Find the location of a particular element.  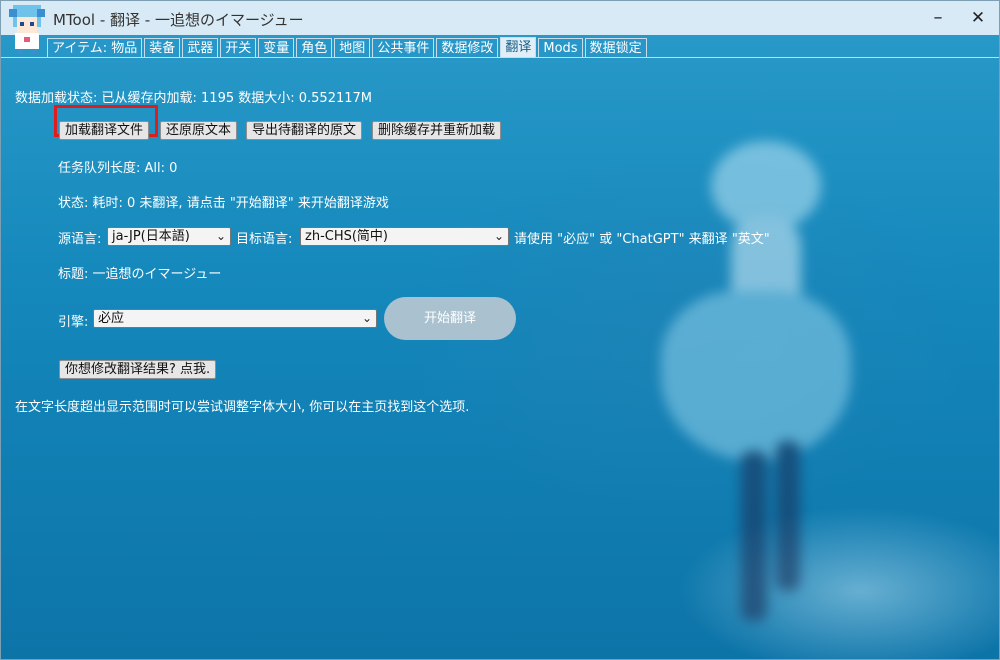

tab-maps: 地图 is located at coordinates (352, 48).